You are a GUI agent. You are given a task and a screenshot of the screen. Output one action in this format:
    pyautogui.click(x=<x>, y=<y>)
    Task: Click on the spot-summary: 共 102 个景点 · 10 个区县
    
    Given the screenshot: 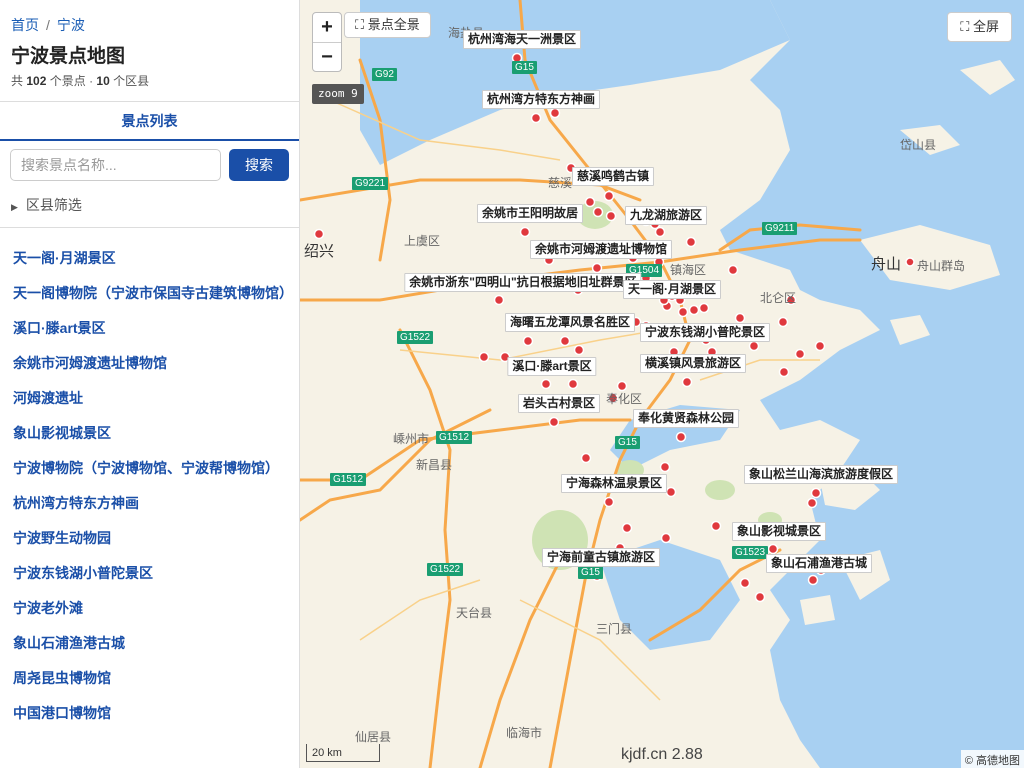 What is the action you would take?
    pyautogui.click(x=80, y=80)
    